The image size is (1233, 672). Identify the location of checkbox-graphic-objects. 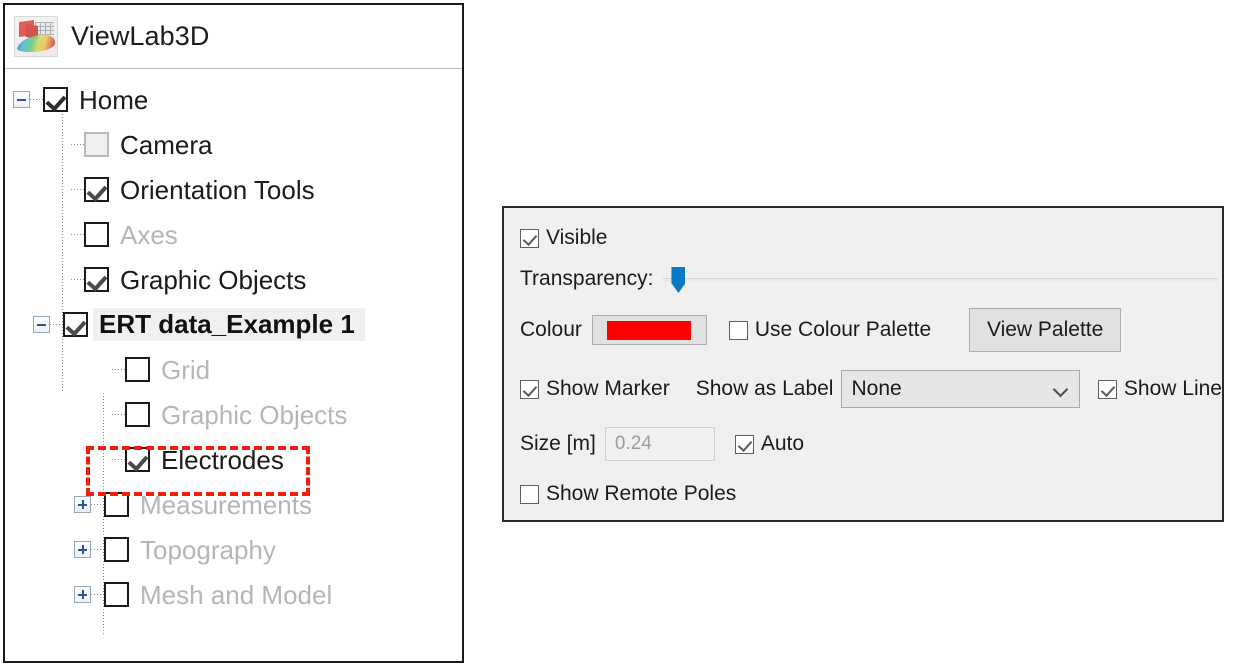
(96, 279).